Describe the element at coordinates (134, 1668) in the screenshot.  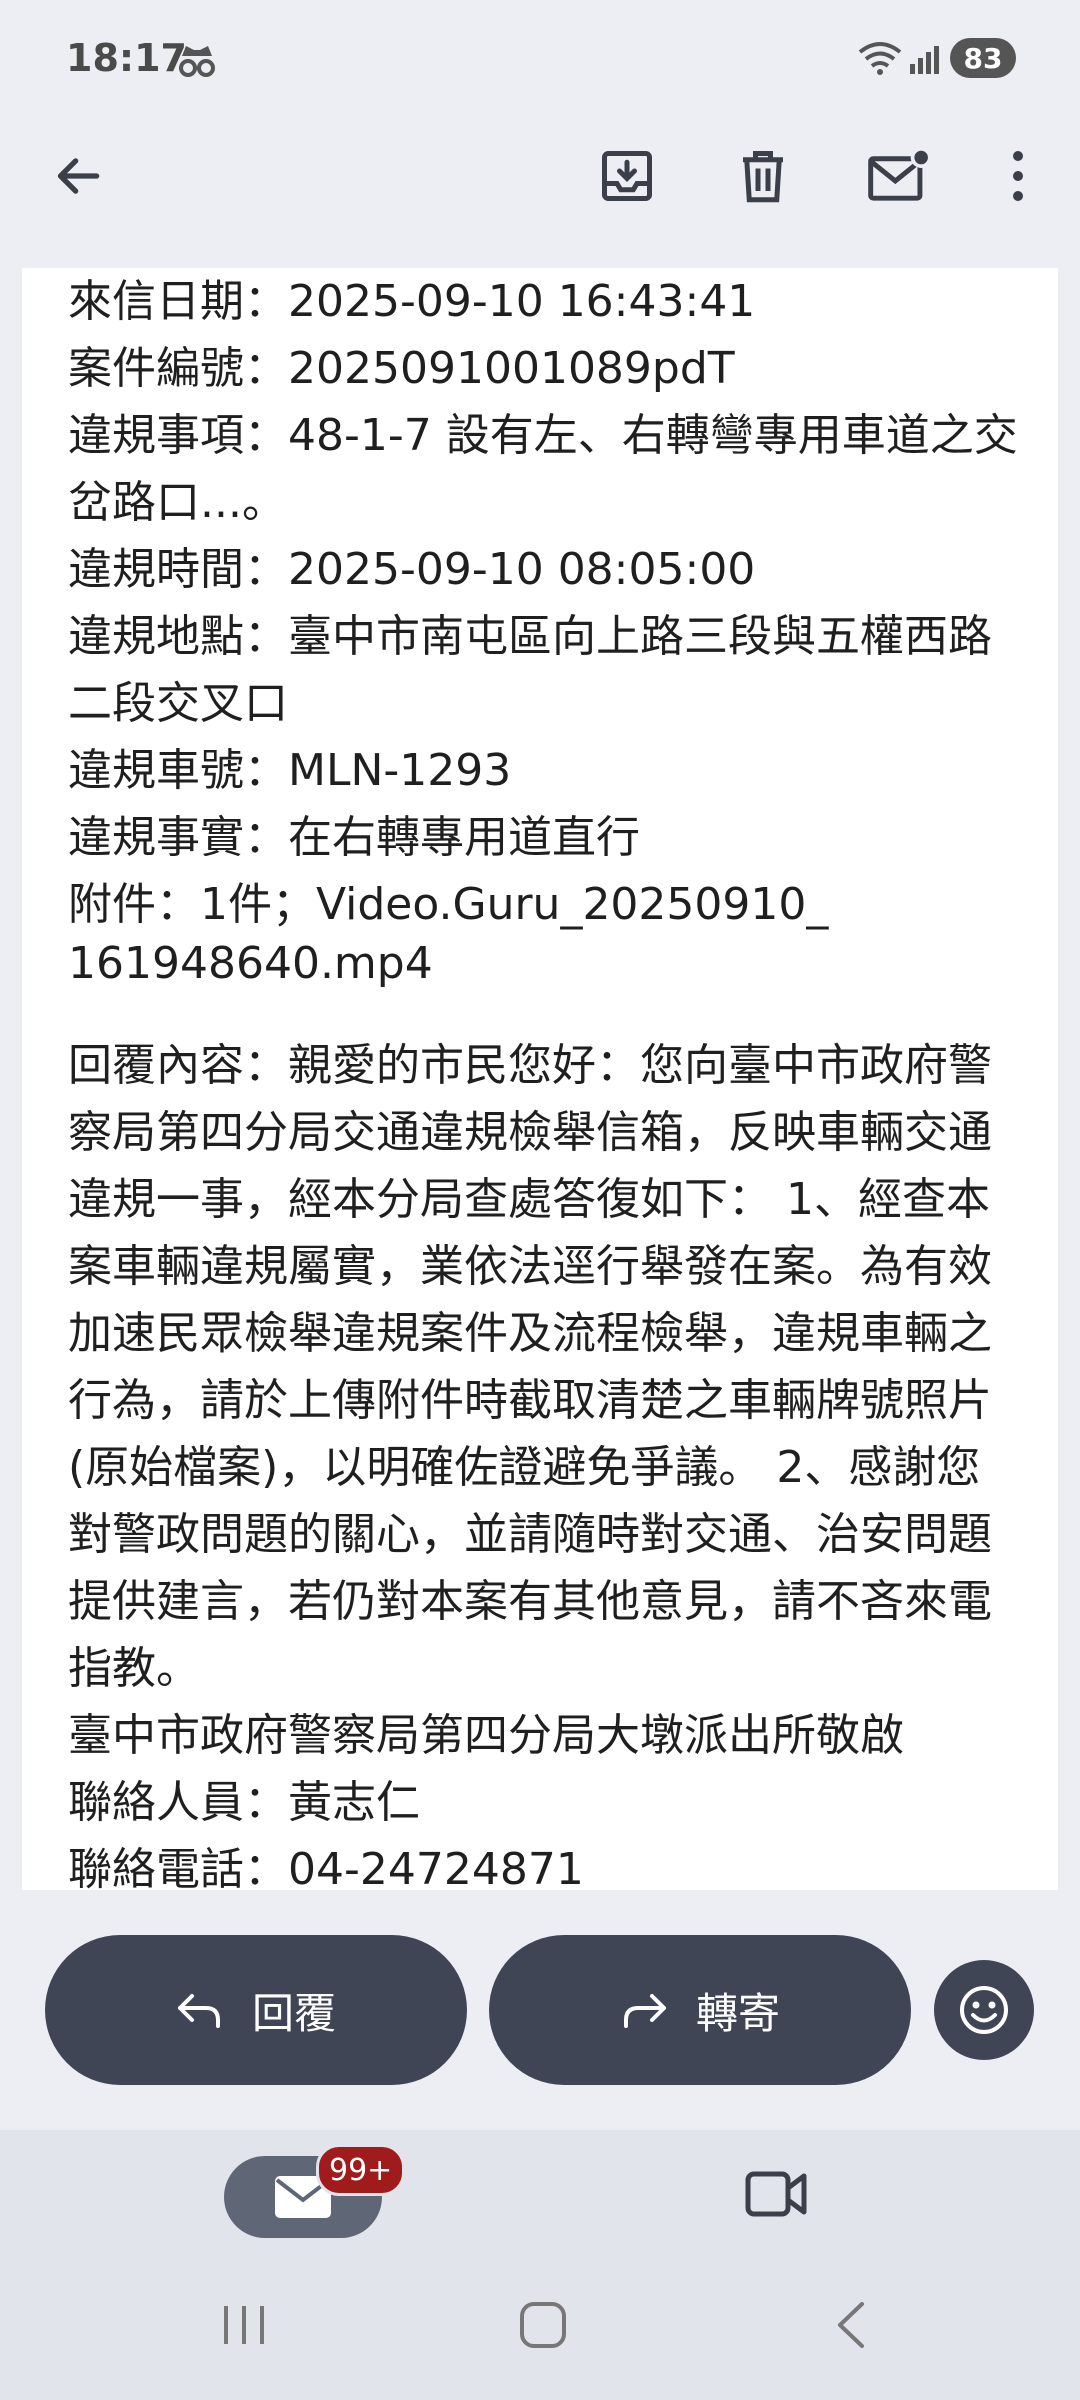
I see `reply-line: 指教。` at that location.